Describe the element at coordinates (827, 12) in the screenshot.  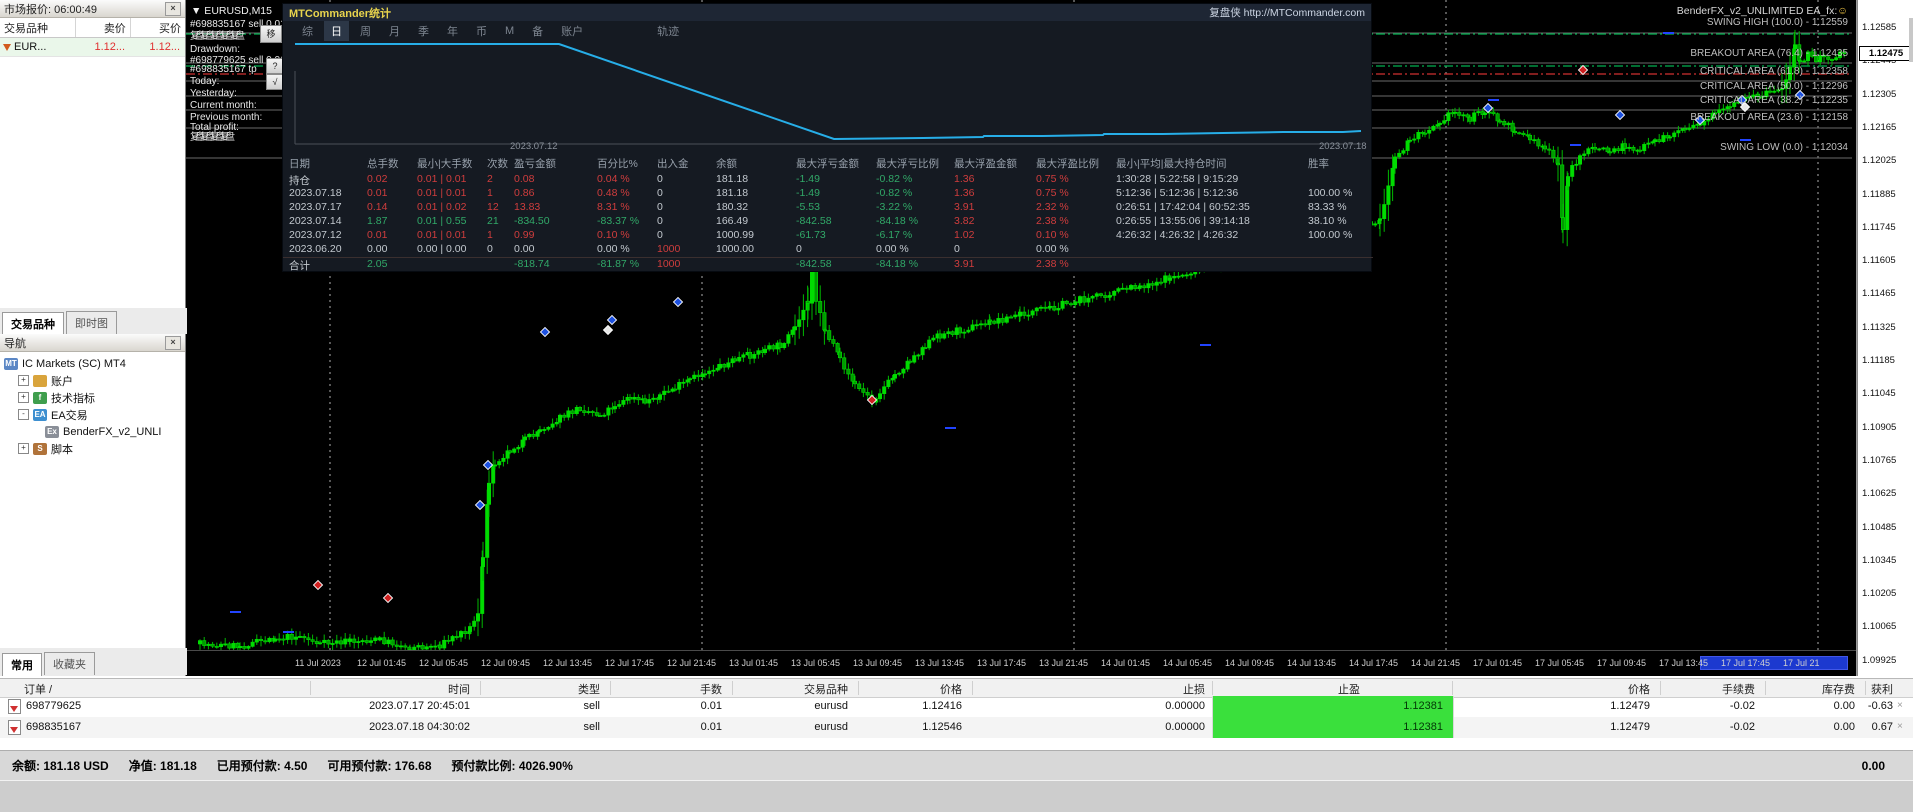
I see `mtcommander-titlebar: MTCommander统计 复盘侠 http://MTCommander.com` at that location.